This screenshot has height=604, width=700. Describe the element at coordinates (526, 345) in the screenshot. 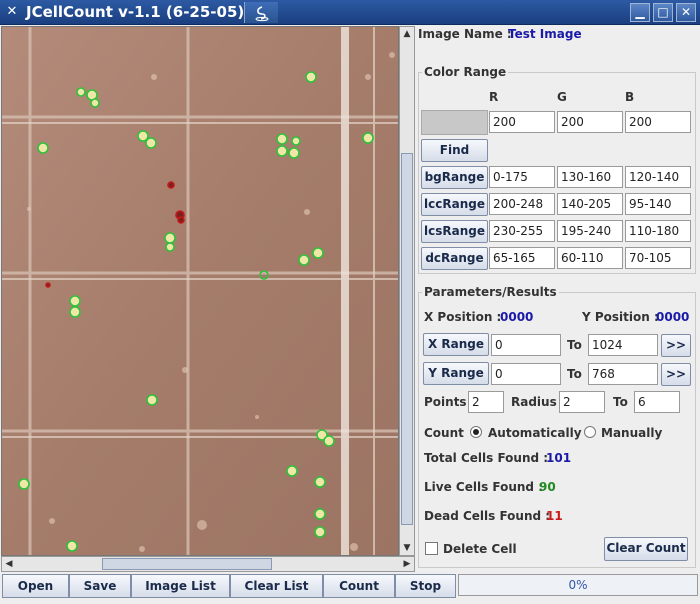

I see `x-from-field: 0` at that location.